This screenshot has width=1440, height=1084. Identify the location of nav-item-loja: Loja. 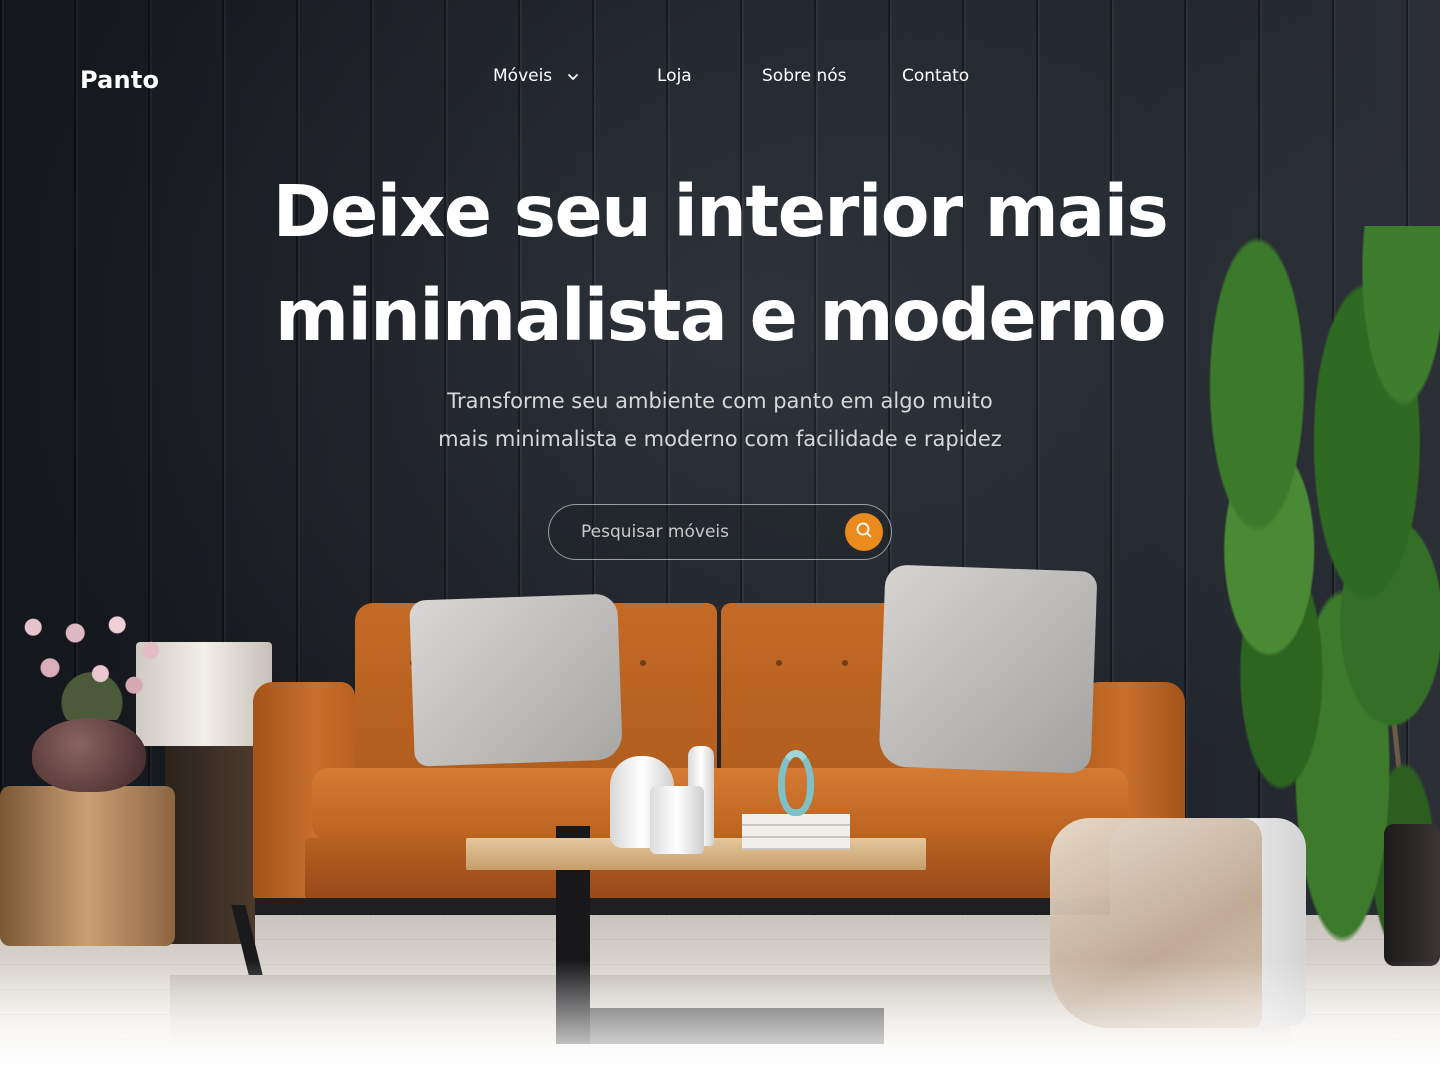
(674, 76).